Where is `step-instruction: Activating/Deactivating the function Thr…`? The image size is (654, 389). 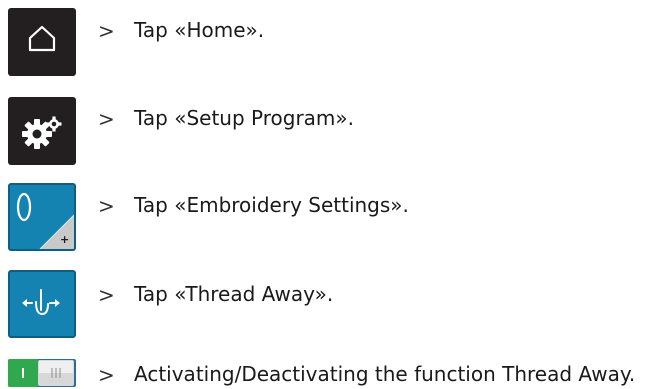 step-instruction: Activating/Deactivating the function Thr… is located at coordinates (385, 374).